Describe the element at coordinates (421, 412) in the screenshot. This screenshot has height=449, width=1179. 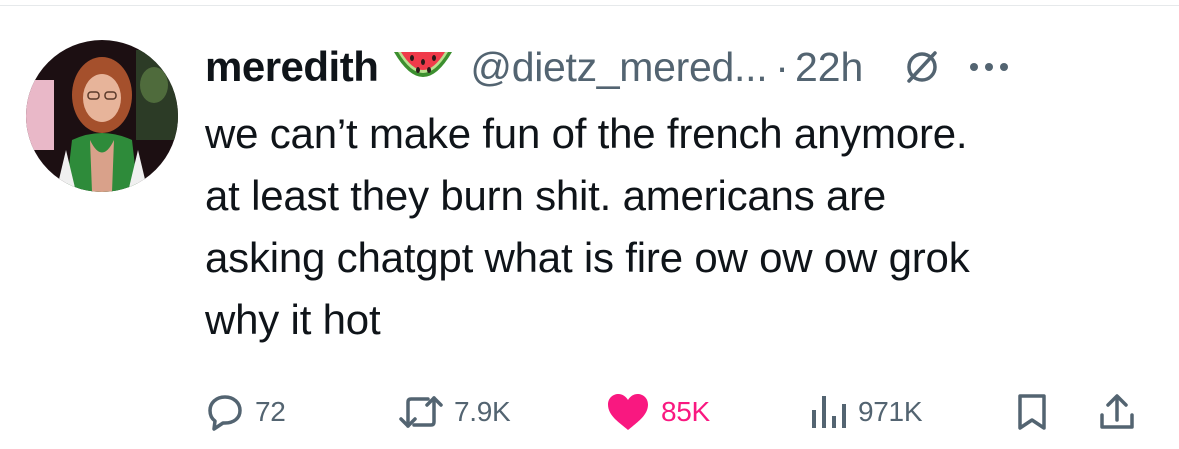
I see `repost-icon` at that location.